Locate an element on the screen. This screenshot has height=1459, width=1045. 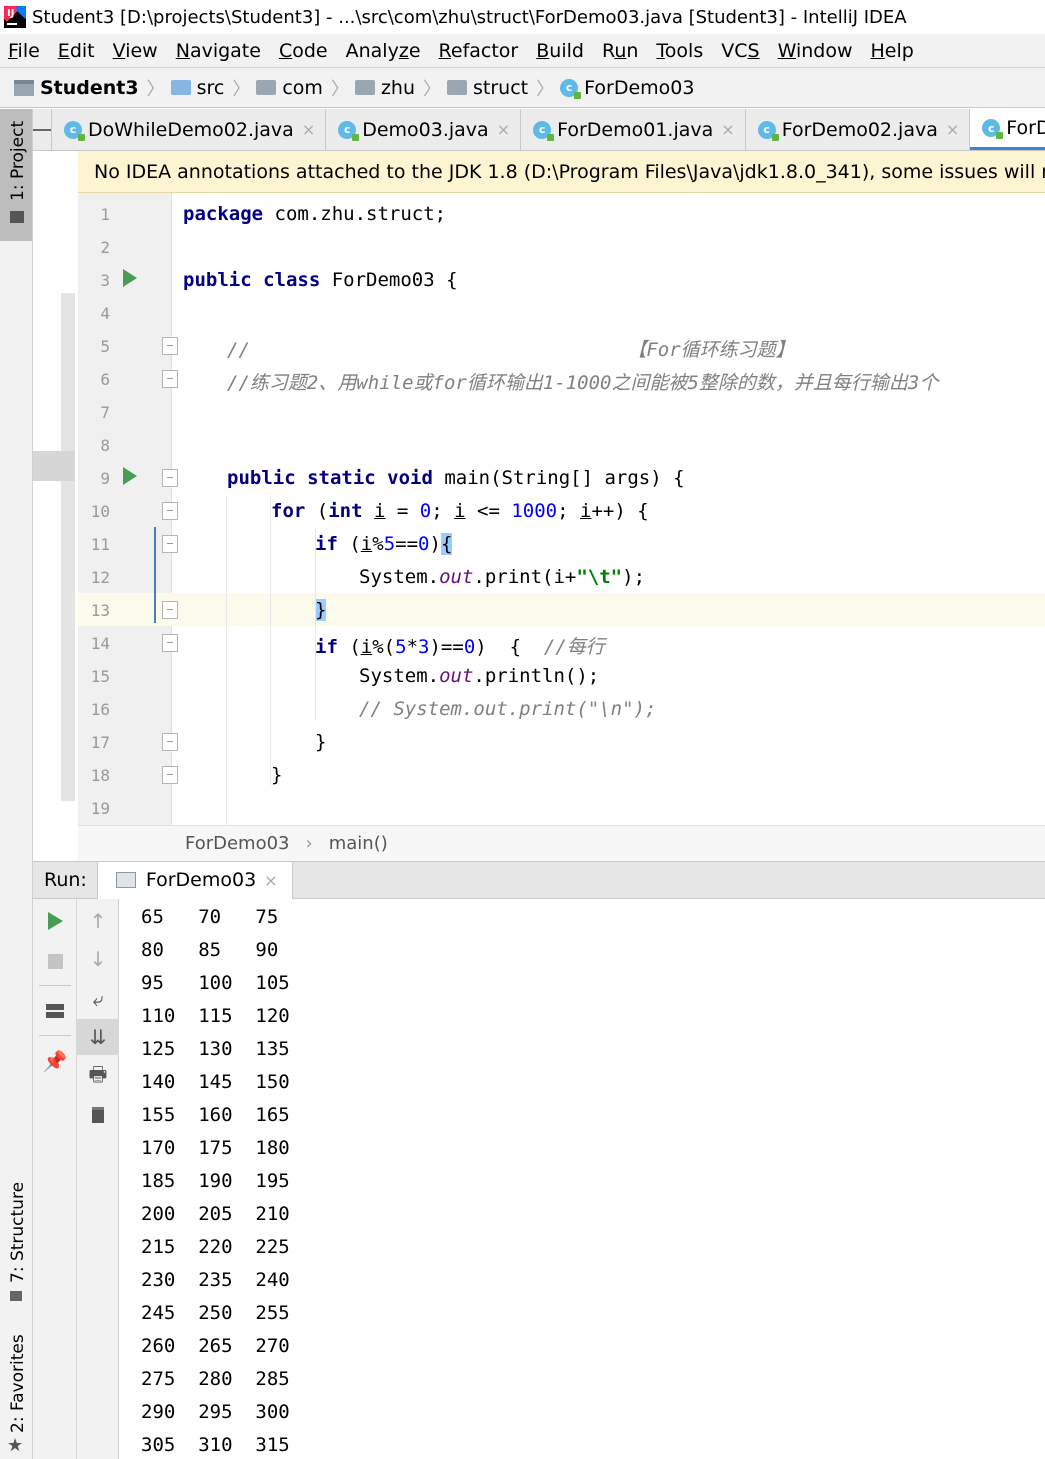
editor-scrollbar is located at coordinates (68, 547).